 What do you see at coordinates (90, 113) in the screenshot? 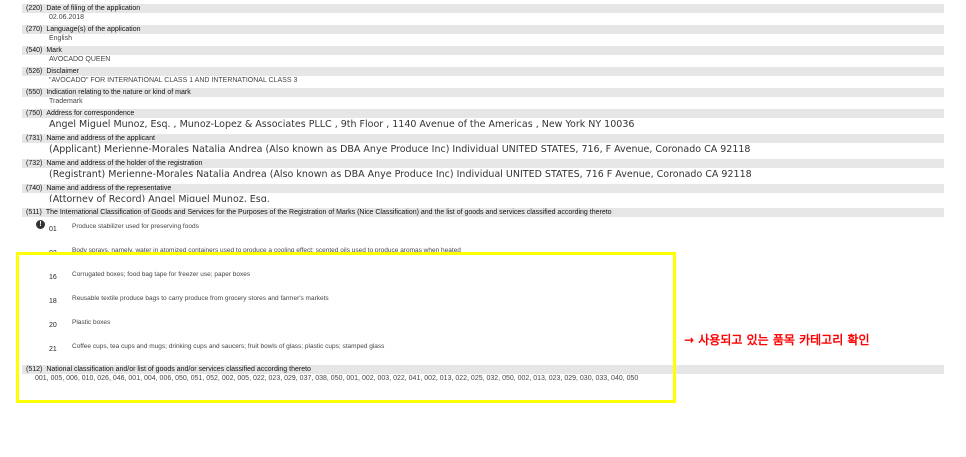
I see `field-label: Address for correspondence` at bounding box center [90, 113].